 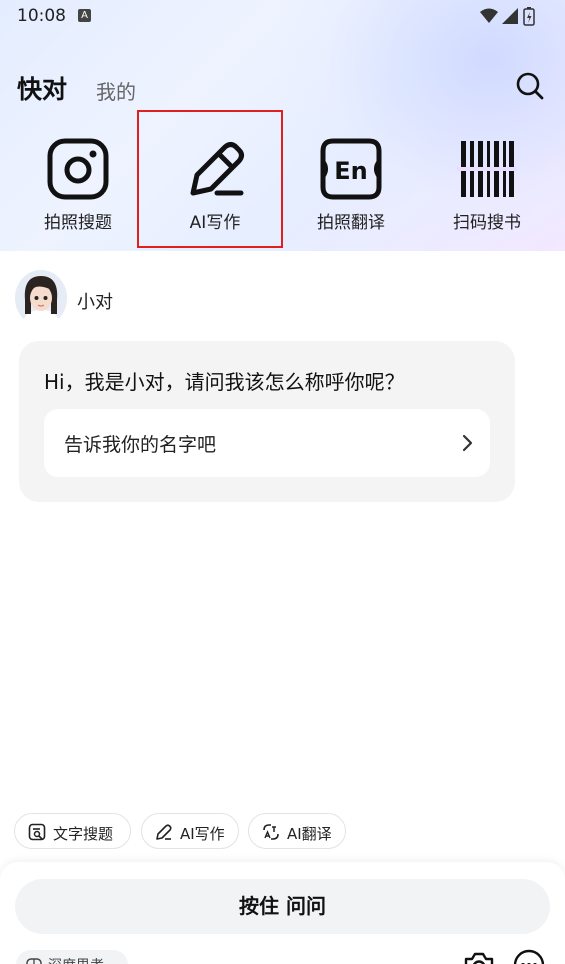 What do you see at coordinates (84, 15) in the screenshot?
I see `notification-icon: A` at bounding box center [84, 15].